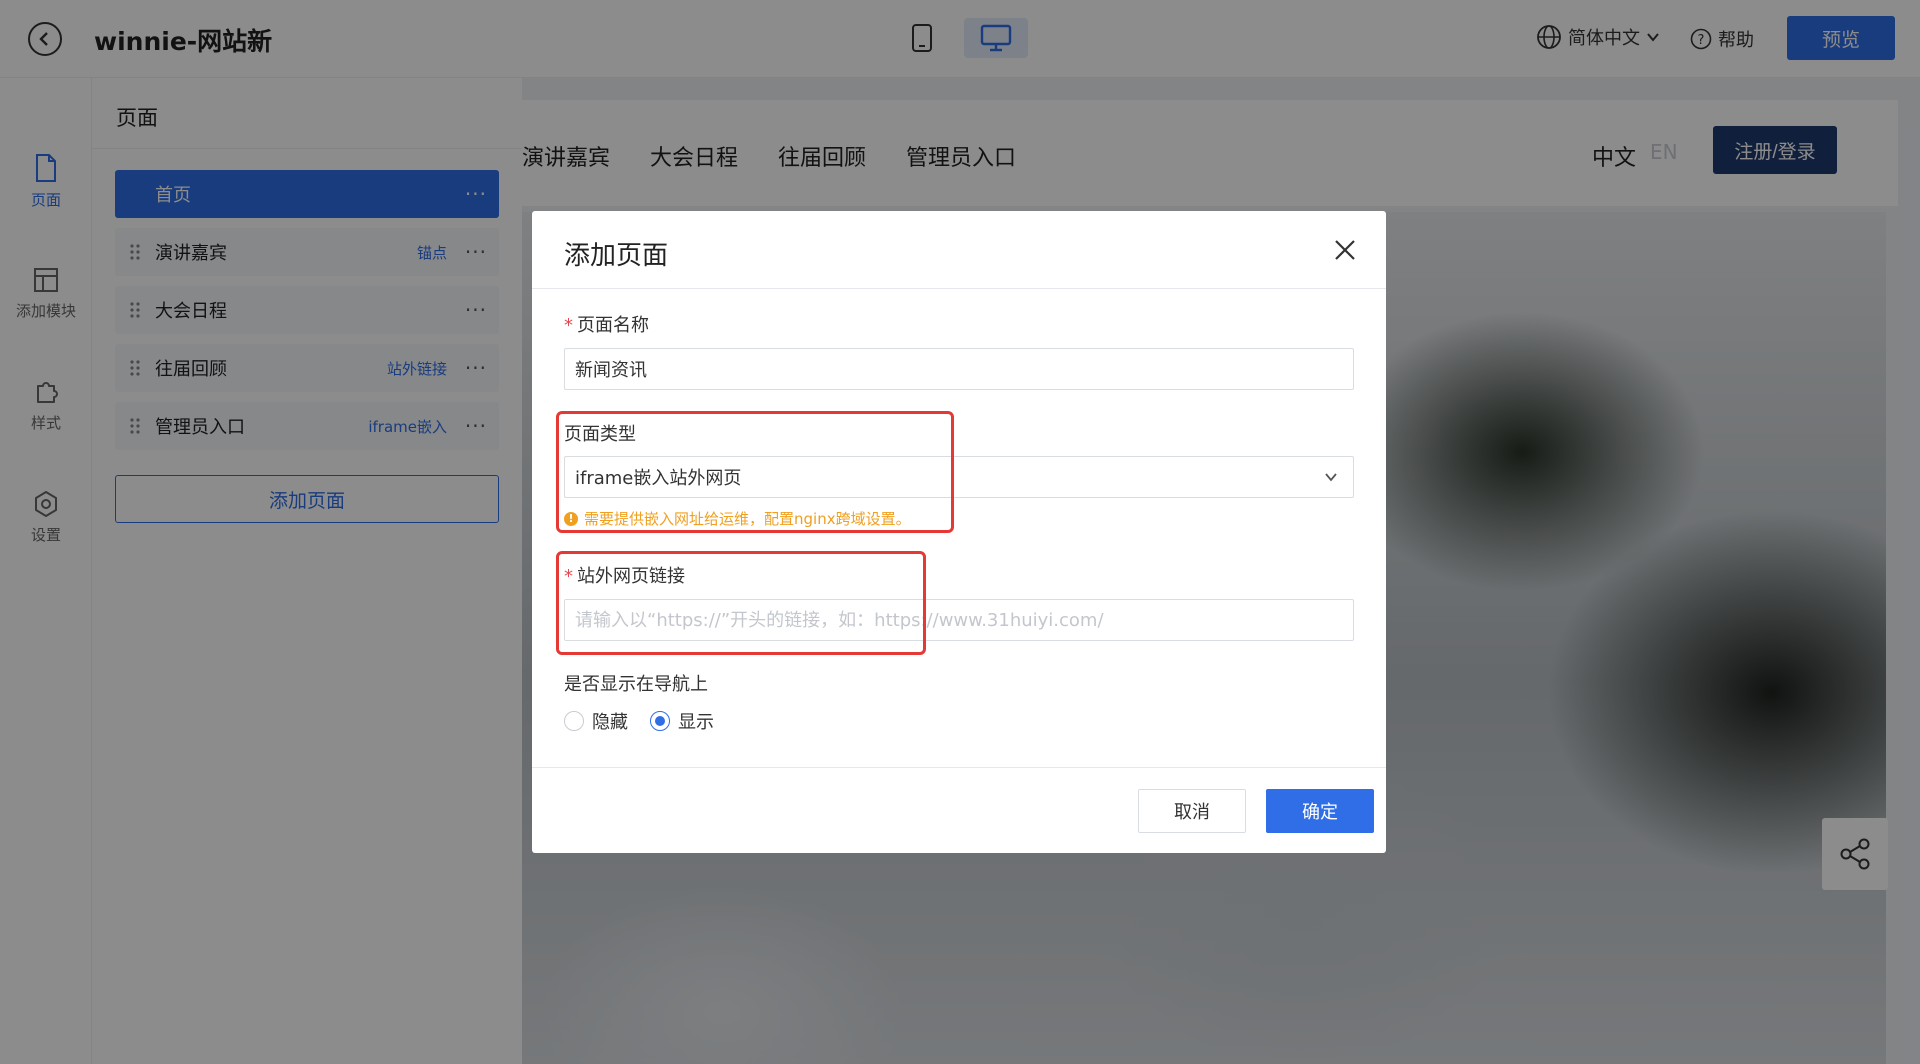  Describe the element at coordinates (755, 472) in the screenshot. I see `highlight-box-page-type` at that location.